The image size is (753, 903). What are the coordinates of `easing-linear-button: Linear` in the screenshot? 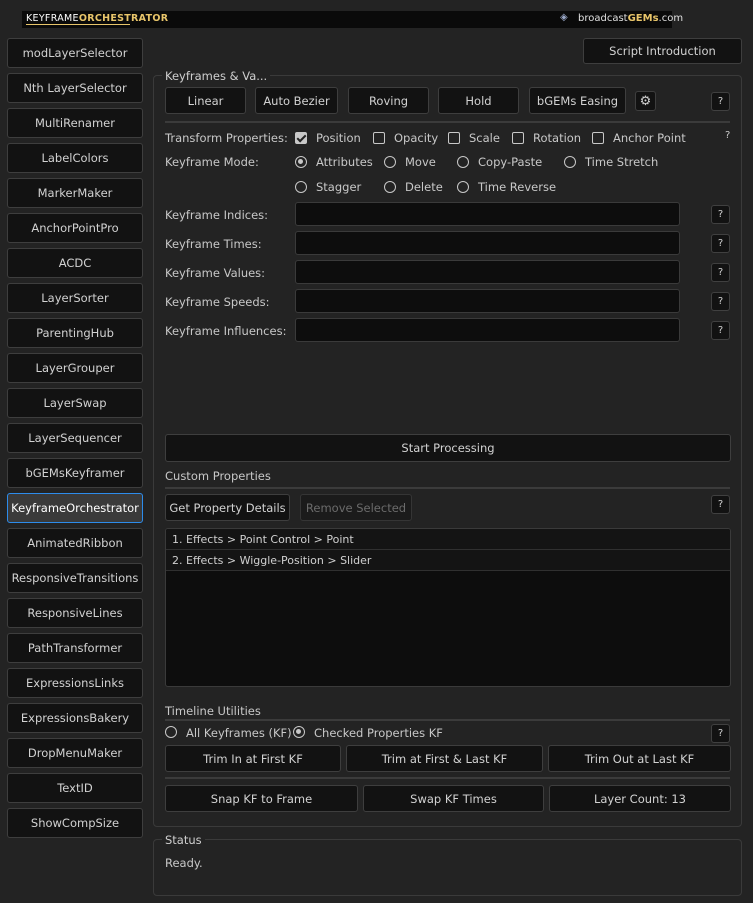 It's located at (205, 100).